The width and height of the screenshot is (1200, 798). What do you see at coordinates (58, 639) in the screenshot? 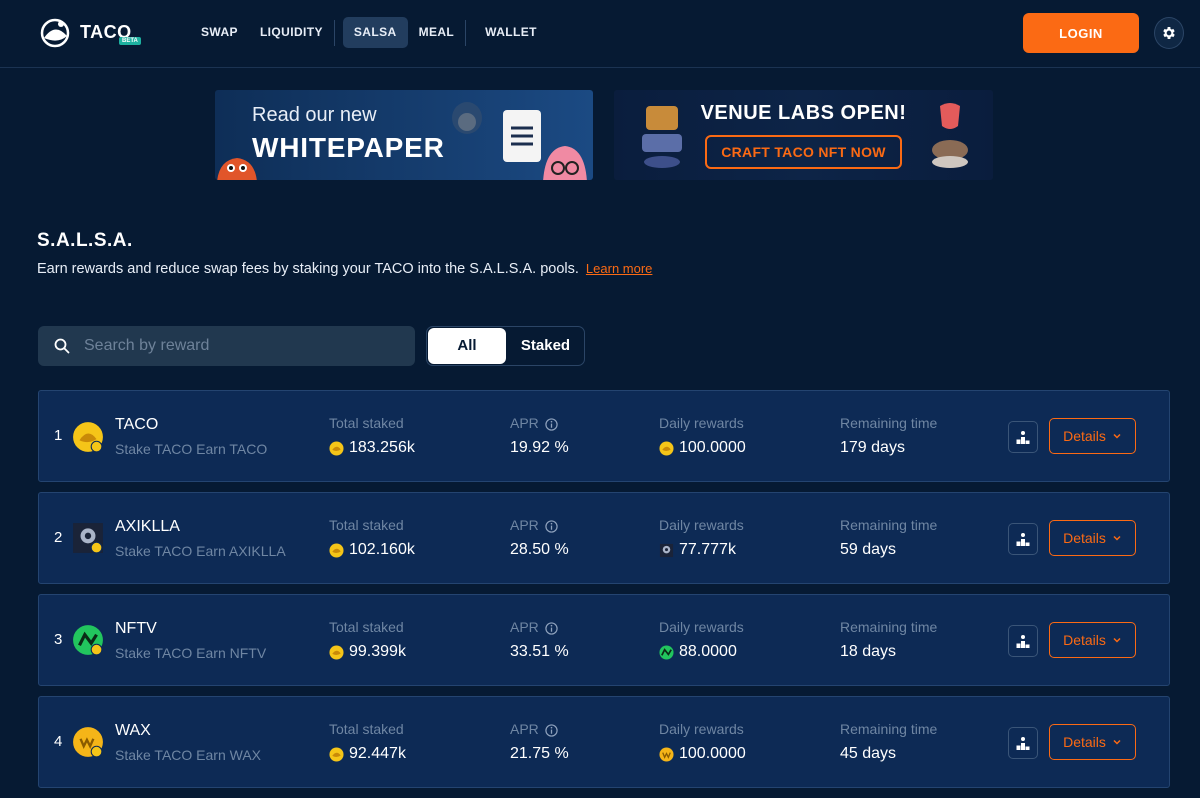
I see `pool-rank: 3` at bounding box center [58, 639].